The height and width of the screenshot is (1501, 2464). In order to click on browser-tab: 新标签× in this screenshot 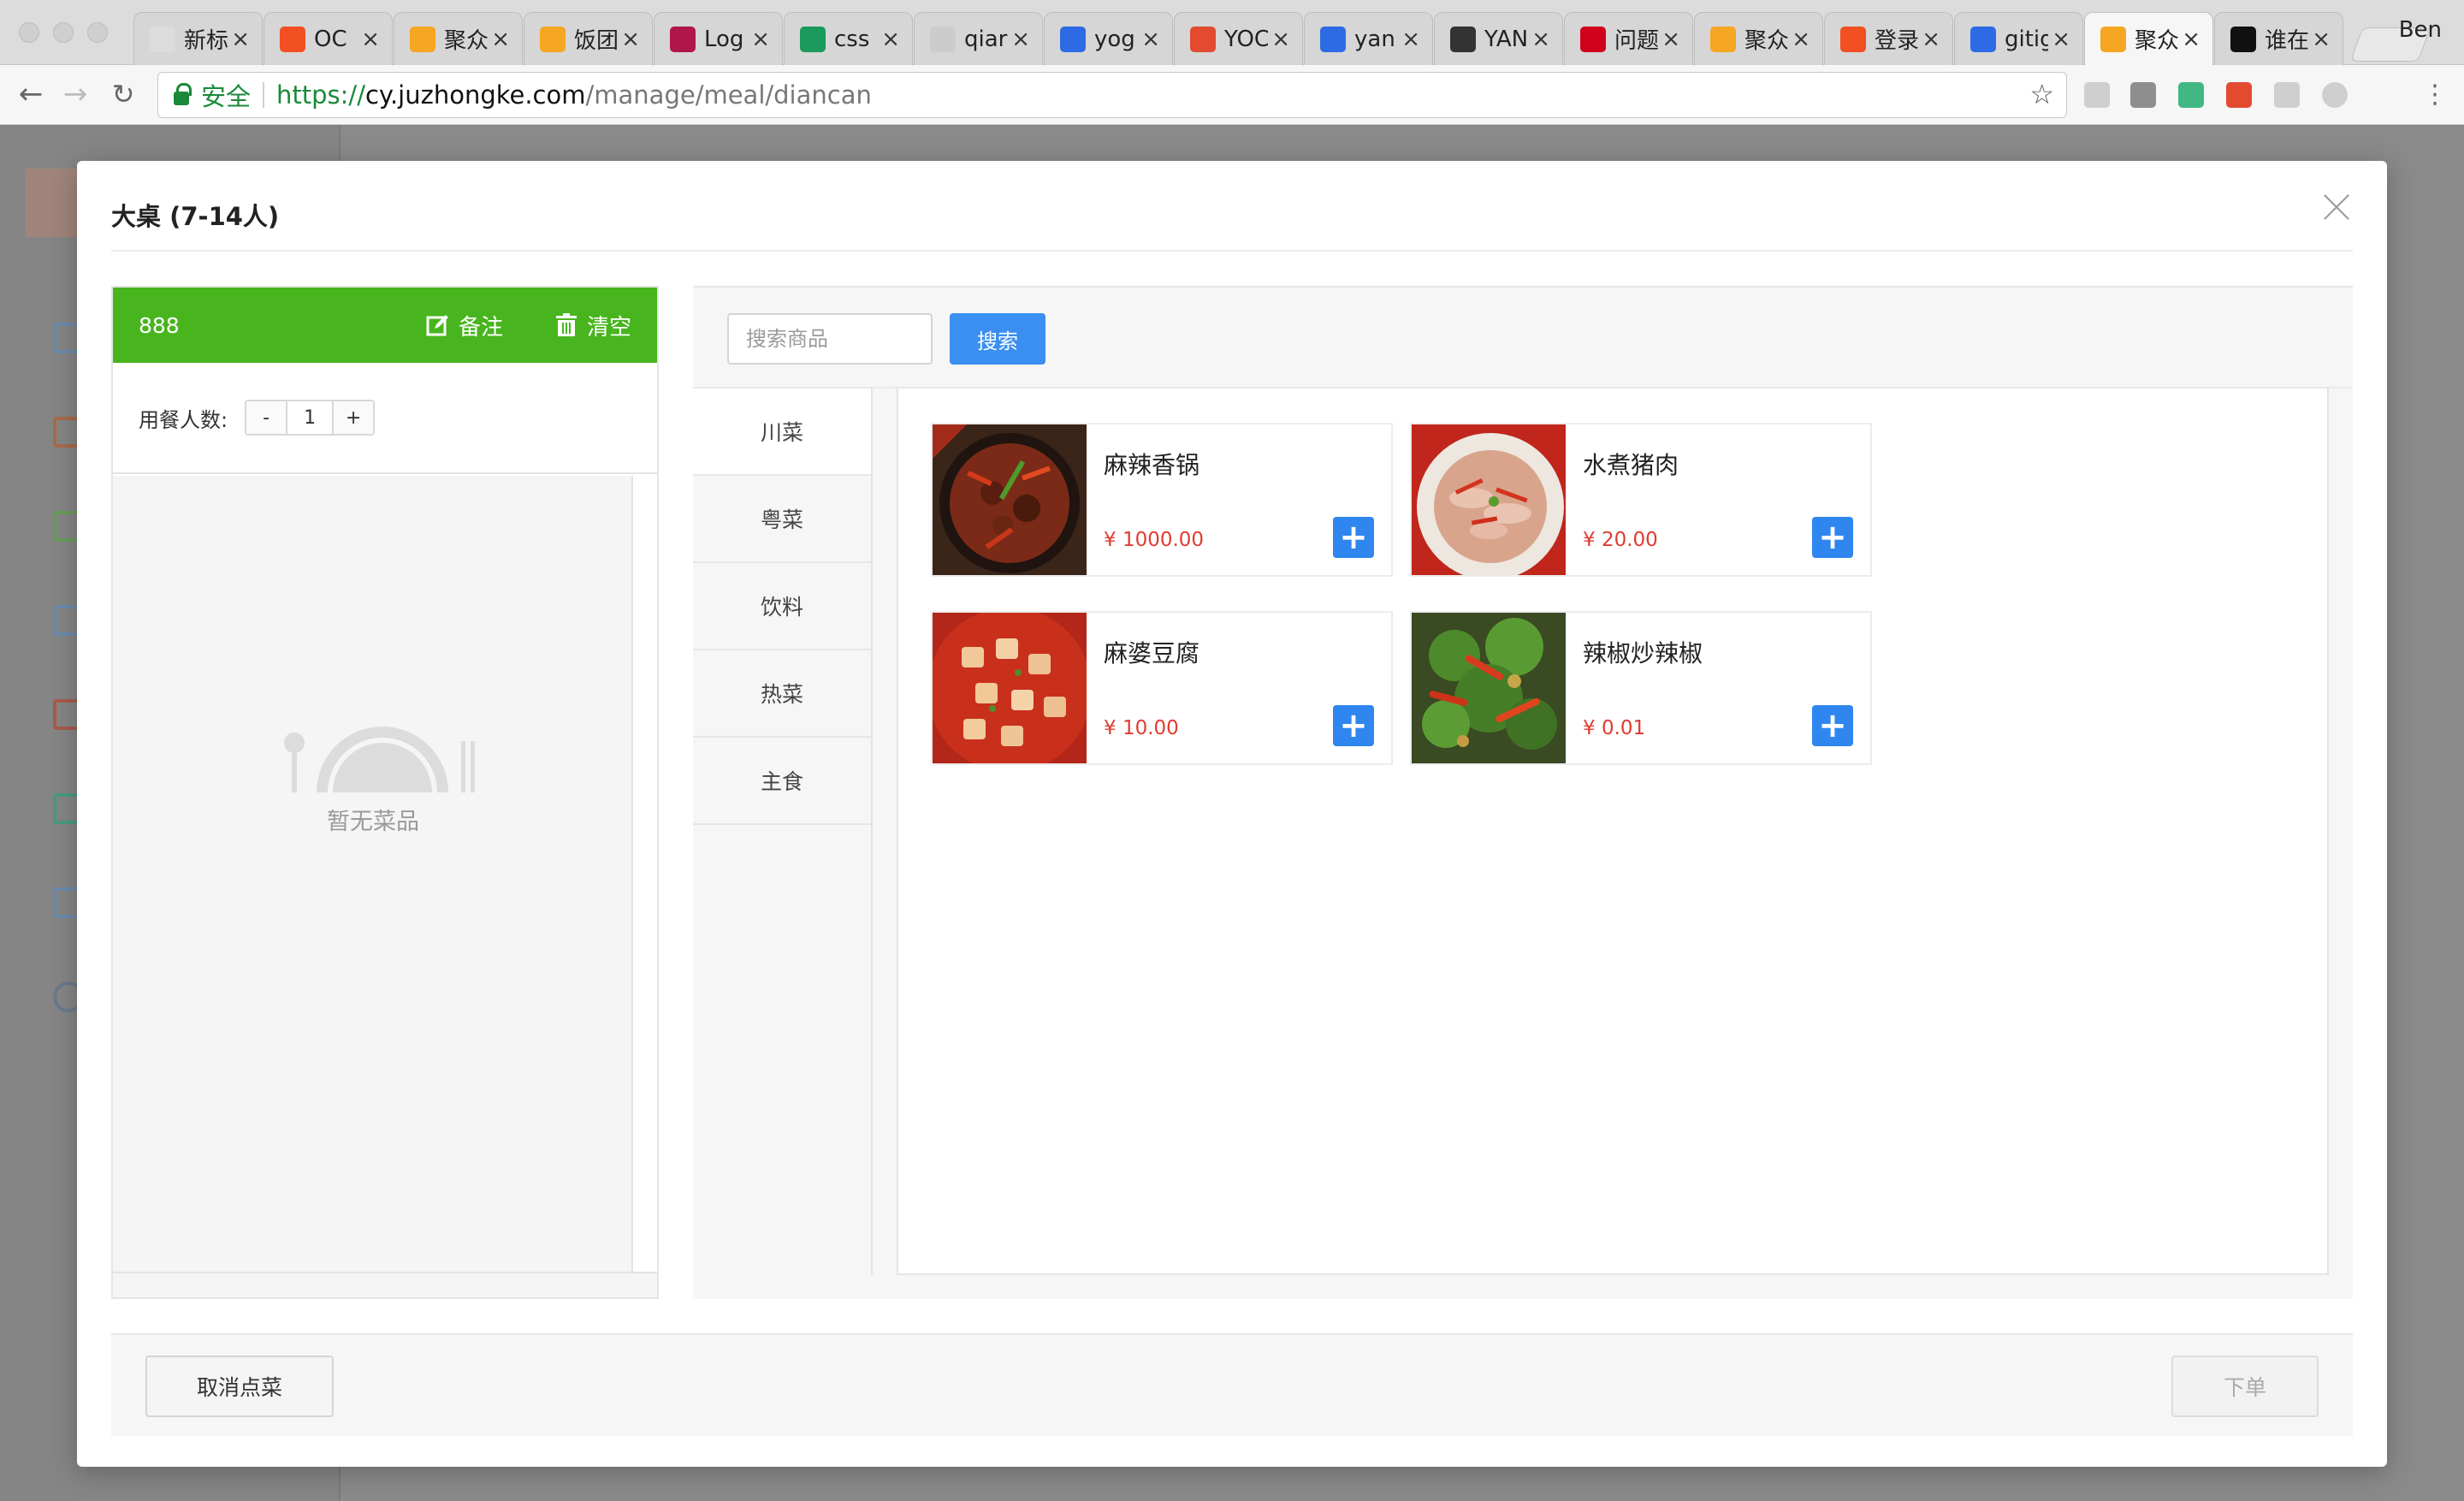, I will do `click(198, 39)`.